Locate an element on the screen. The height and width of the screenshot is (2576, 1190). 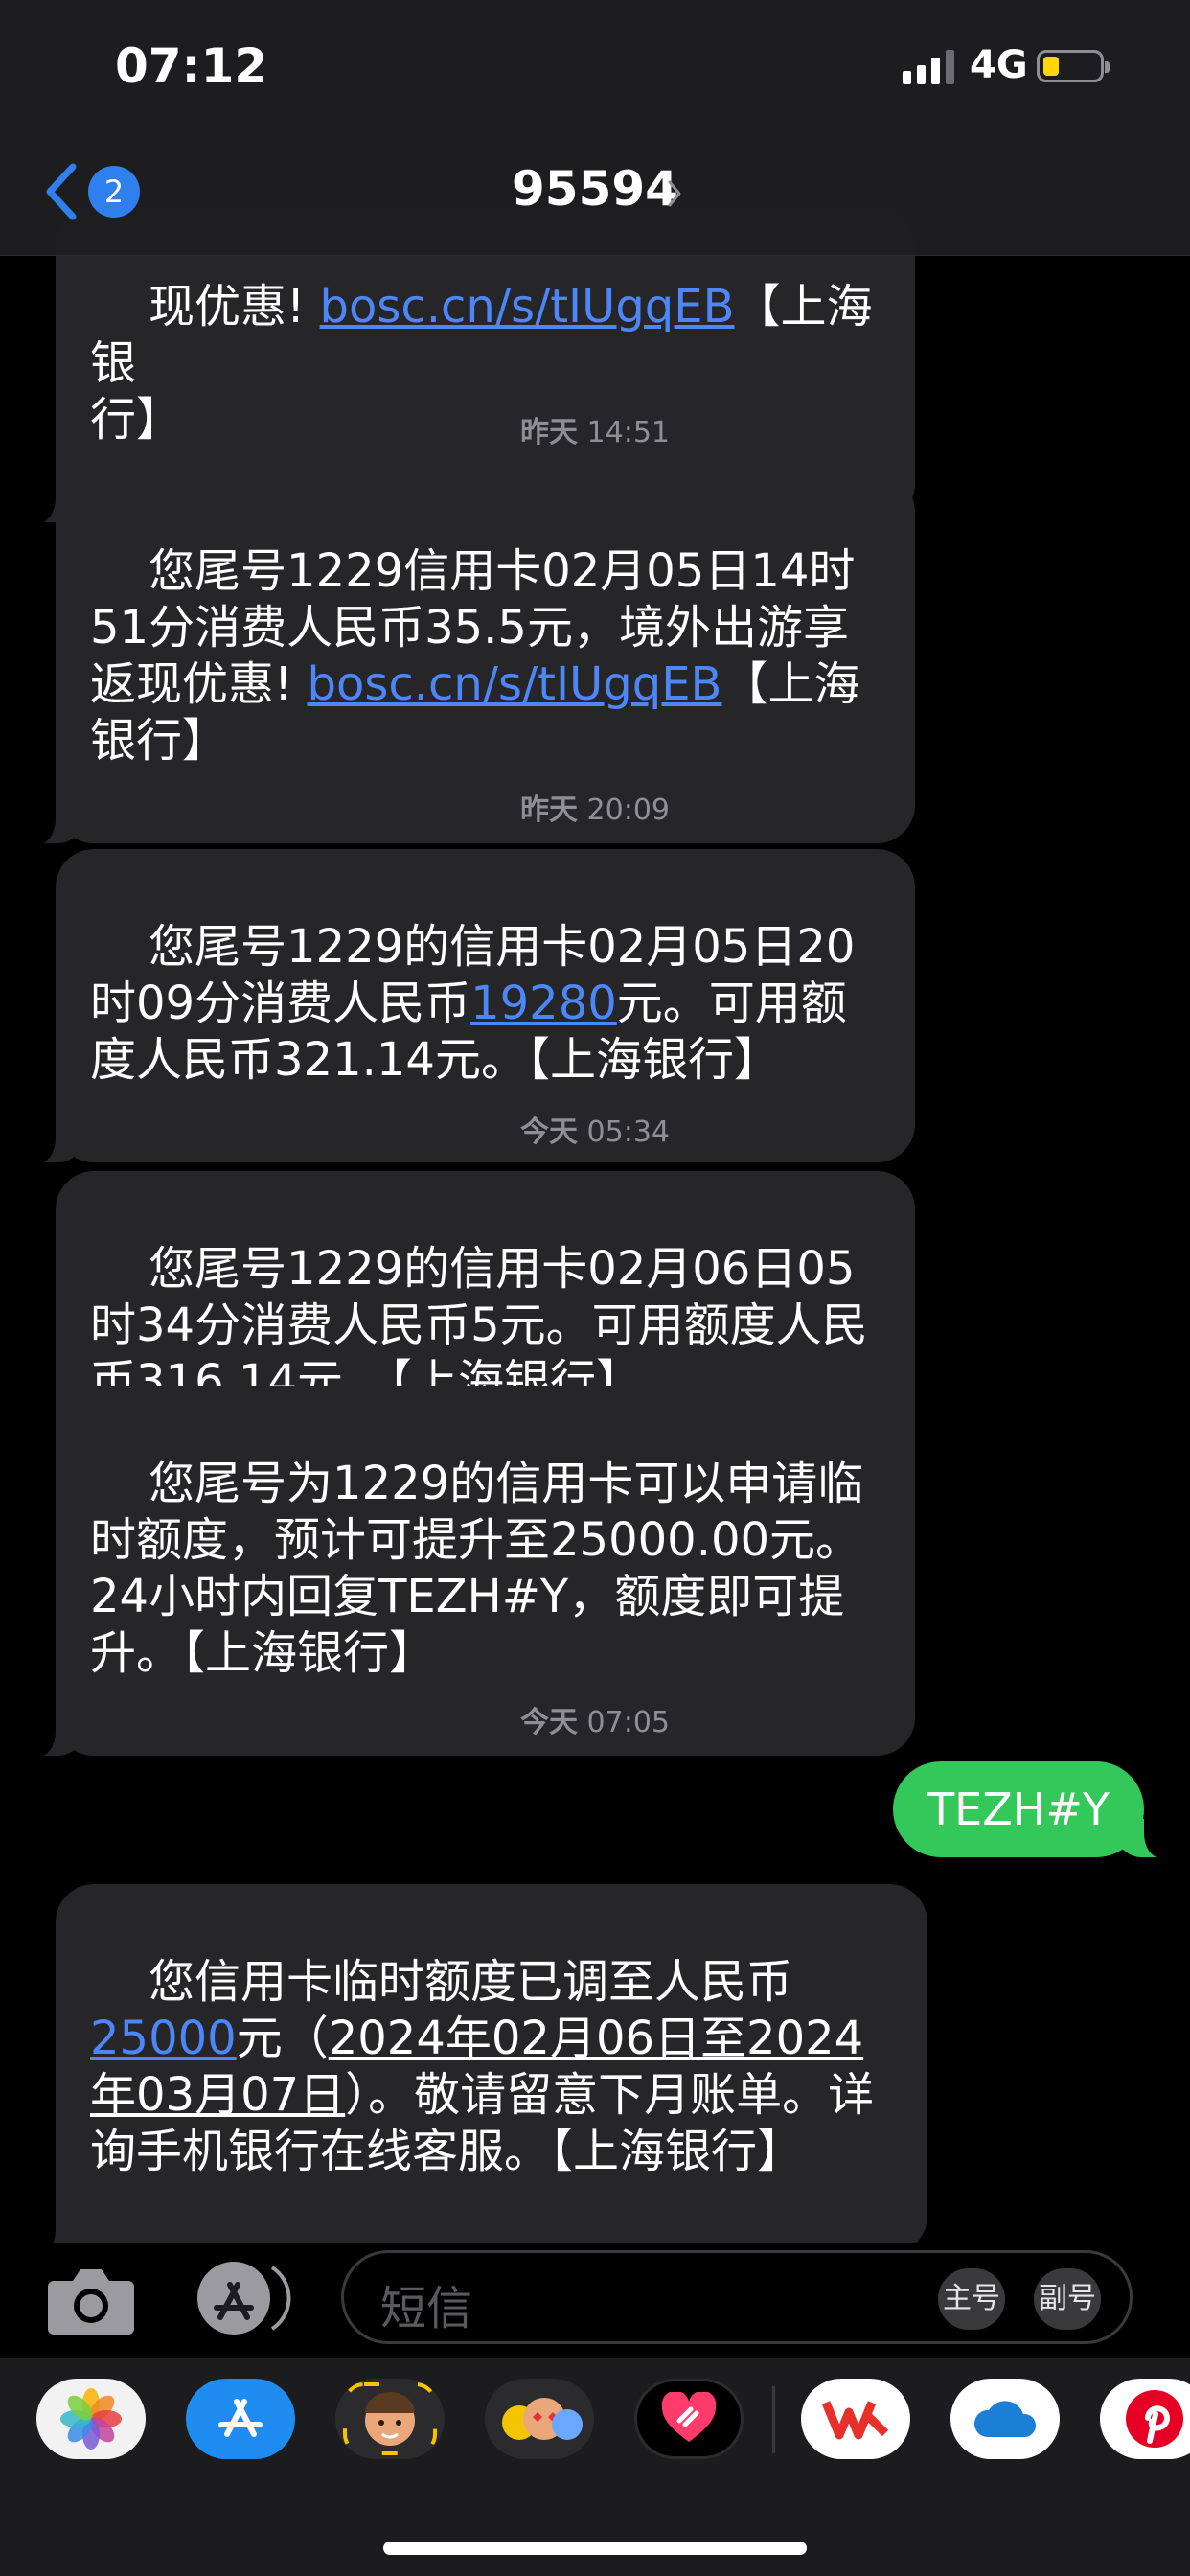
sim-secondary-button: 副号 is located at coordinates (1068, 2299).